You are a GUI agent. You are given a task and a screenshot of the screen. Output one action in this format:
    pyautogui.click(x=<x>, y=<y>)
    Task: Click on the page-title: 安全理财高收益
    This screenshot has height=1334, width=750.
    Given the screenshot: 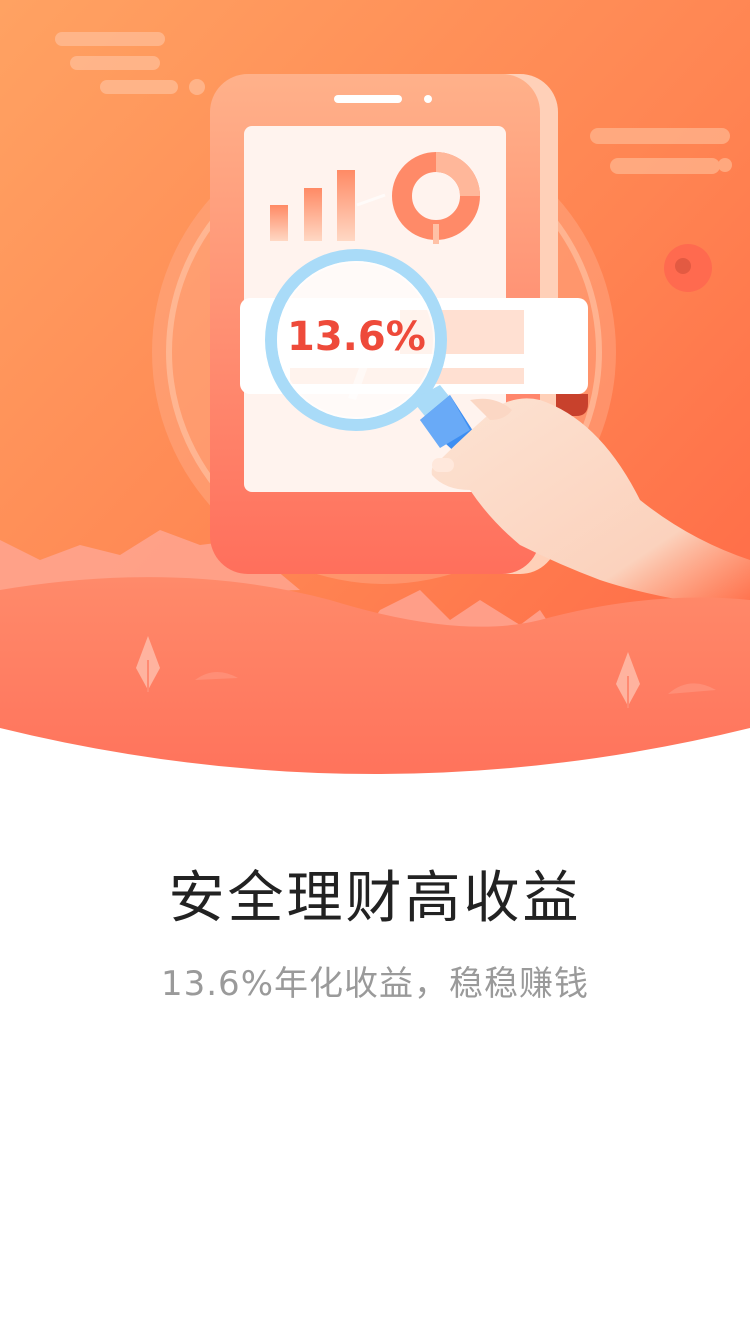 What is the action you would take?
    pyautogui.click(x=375, y=898)
    